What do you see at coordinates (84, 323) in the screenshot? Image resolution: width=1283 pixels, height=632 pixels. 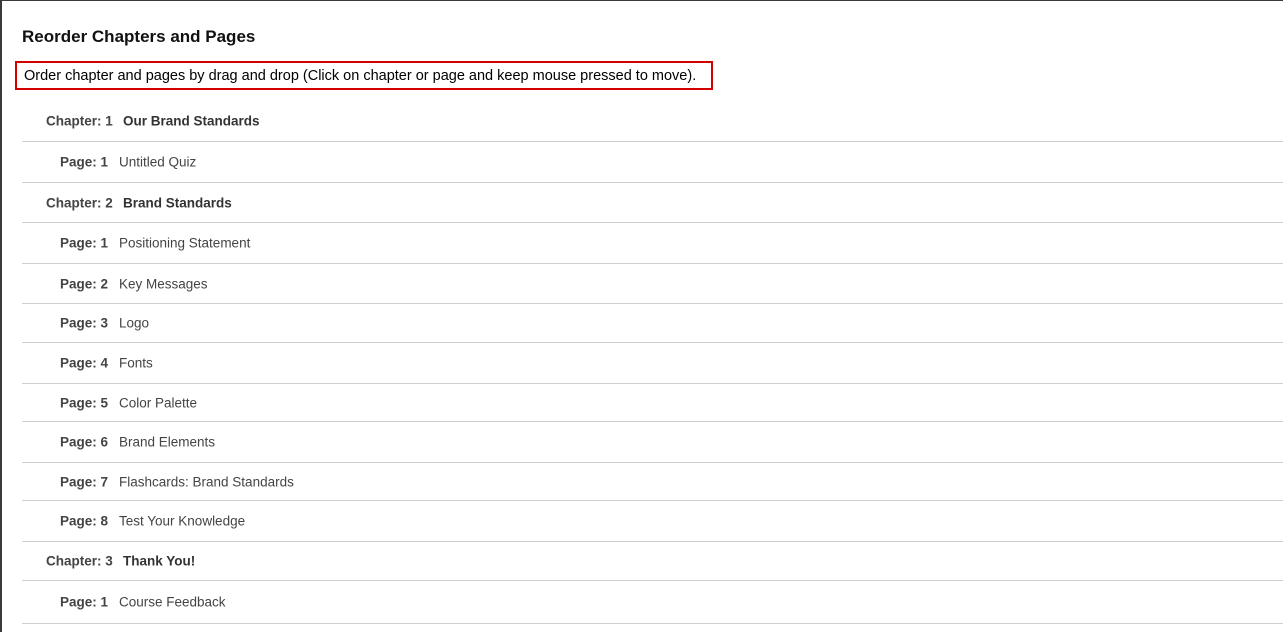 I see `page-number: Page: 3` at bounding box center [84, 323].